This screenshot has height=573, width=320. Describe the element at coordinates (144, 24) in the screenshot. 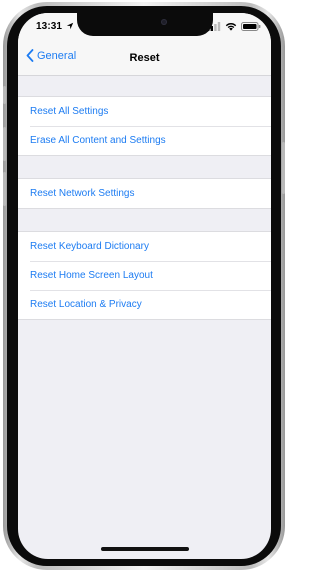

I see `notch` at that location.